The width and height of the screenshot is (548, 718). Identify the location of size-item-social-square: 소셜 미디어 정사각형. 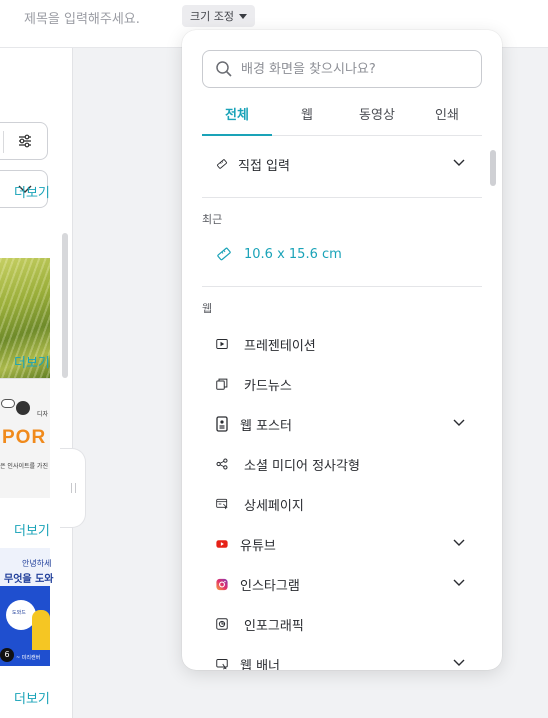
(342, 464).